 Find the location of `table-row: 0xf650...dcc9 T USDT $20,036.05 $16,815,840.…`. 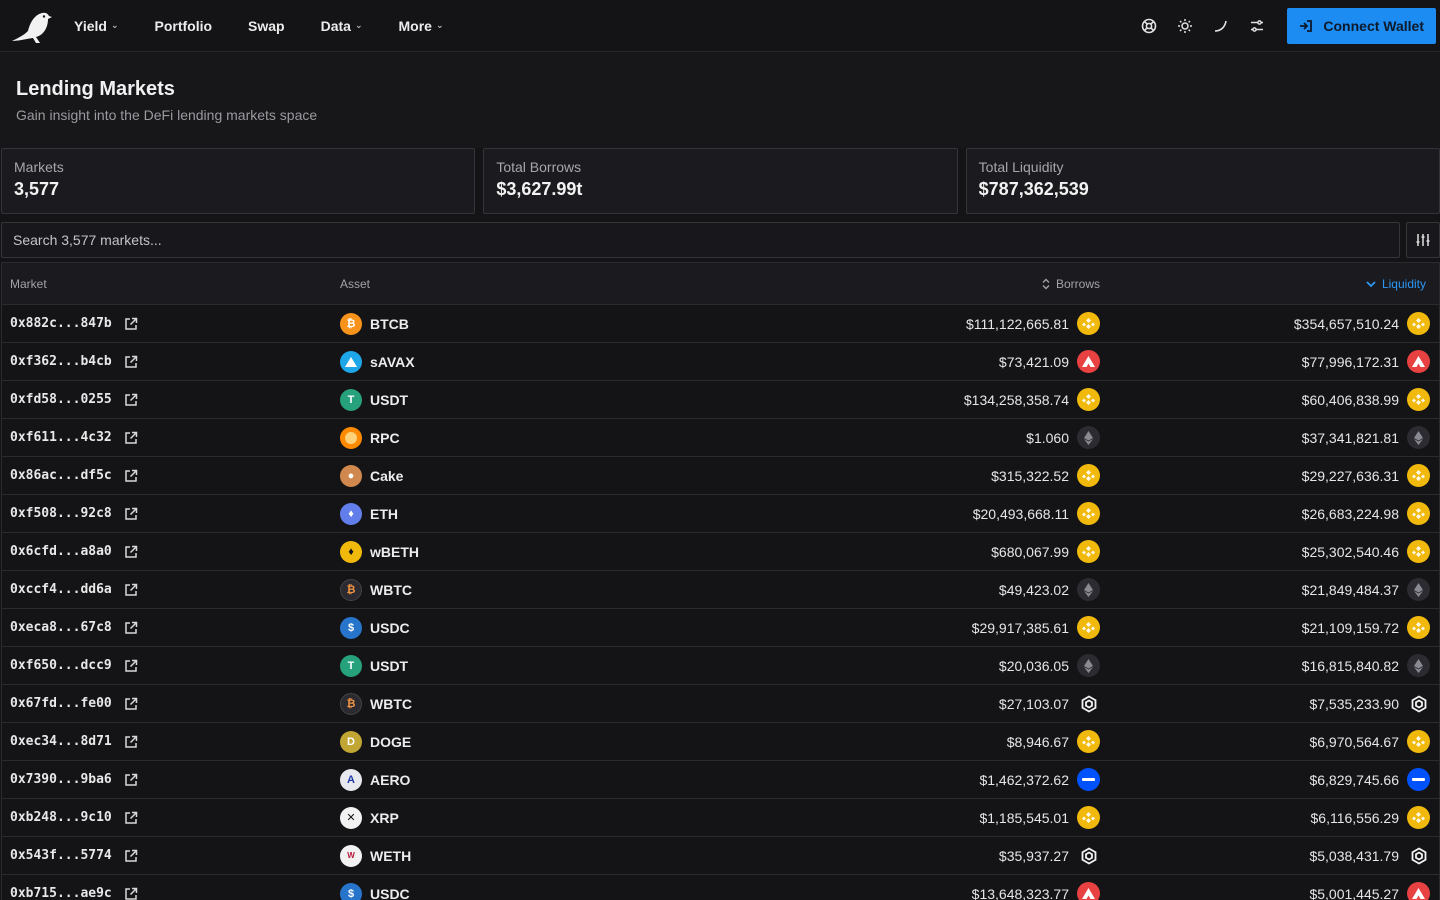

table-row: 0xf650...dcc9 T USDT $20,036.05 $16,815,840.… is located at coordinates (720, 666).